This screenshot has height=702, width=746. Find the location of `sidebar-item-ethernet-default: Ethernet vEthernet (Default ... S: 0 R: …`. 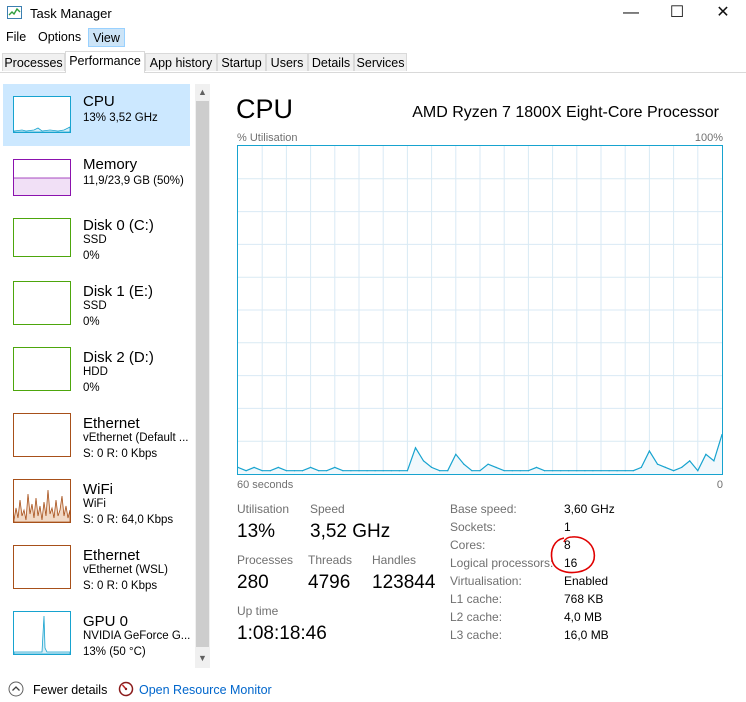

sidebar-item-ethernet-default: Ethernet vEthernet (Default ... S: 0 R: … is located at coordinates (96, 437).